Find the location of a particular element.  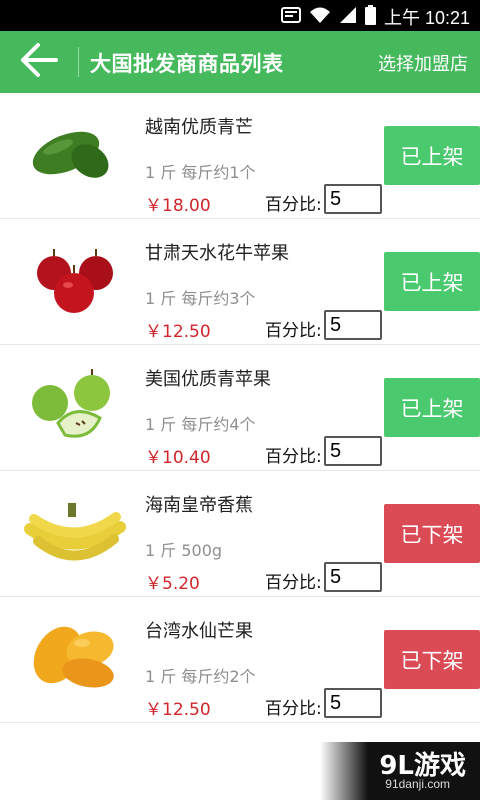

site-watermark: 9L游戏 91danji.com is located at coordinates (400, 771).